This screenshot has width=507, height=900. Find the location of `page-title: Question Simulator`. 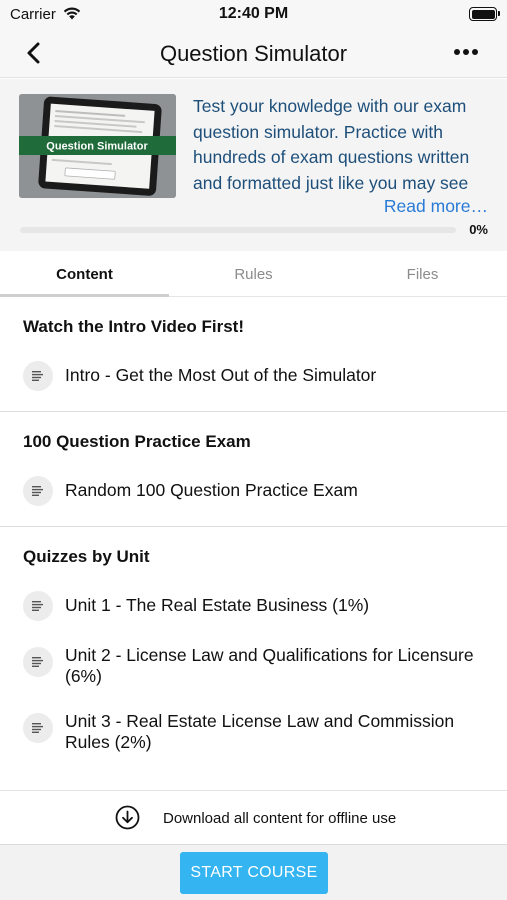

page-title: Question Simulator is located at coordinates (253, 53).